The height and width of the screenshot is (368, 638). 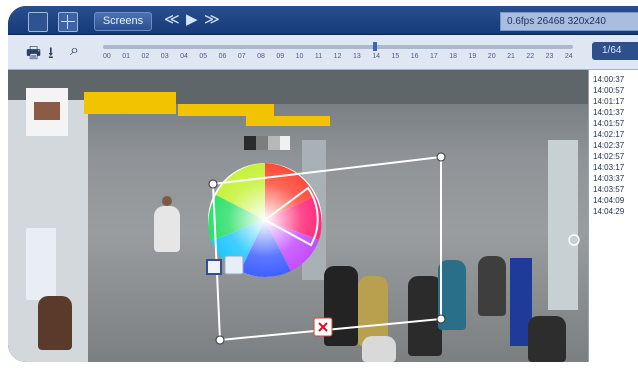 What do you see at coordinates (38, 22) in the screenshot?
I see `window-icon` at bounding box center [38, 22].